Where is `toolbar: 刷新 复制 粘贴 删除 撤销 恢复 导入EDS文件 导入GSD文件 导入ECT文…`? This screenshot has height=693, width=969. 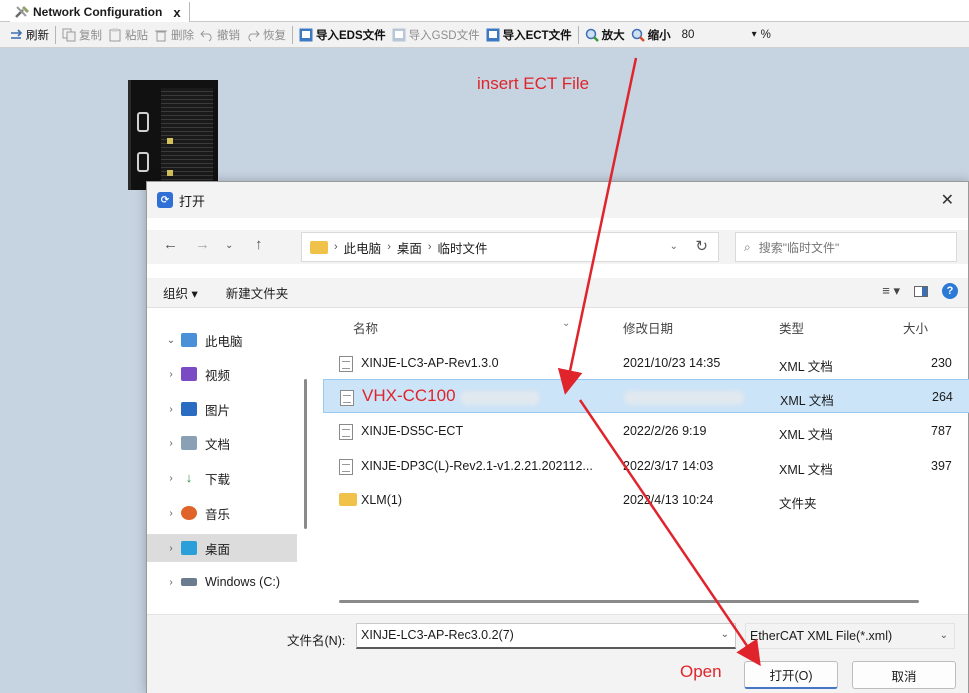 toolbar: 刷新 复制 粘贴 删除 撤销 恢复 导入EDS文件 导入GSD文件 导入ECT文… is located at coordinates (484, 35).